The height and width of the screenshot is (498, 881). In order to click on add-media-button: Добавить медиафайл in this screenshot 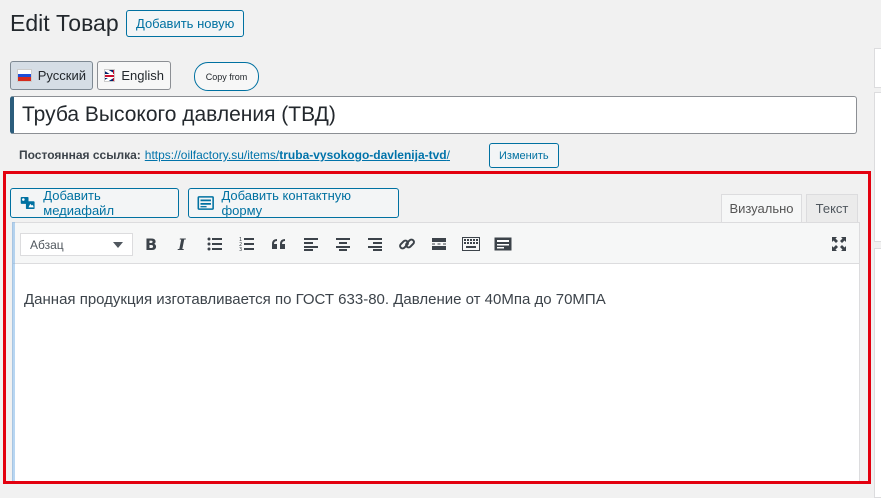, I will do `click(94, 203)`.